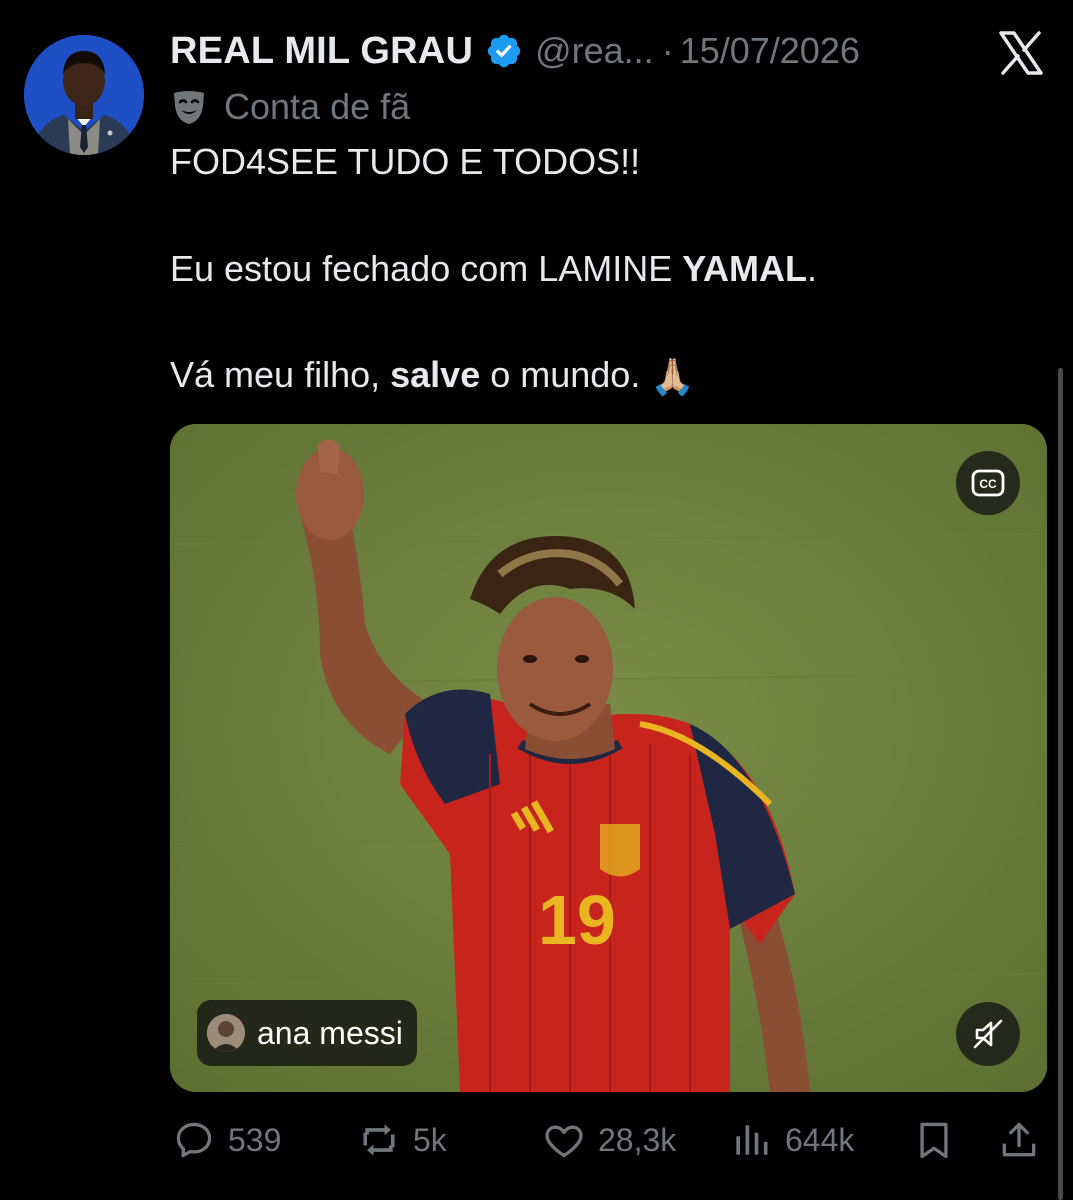 The height and width of the screenshot is (1200, 1073). Describe the element at coordinates (194, 1140) in the screenshot. I see `reply-icon` at that location.